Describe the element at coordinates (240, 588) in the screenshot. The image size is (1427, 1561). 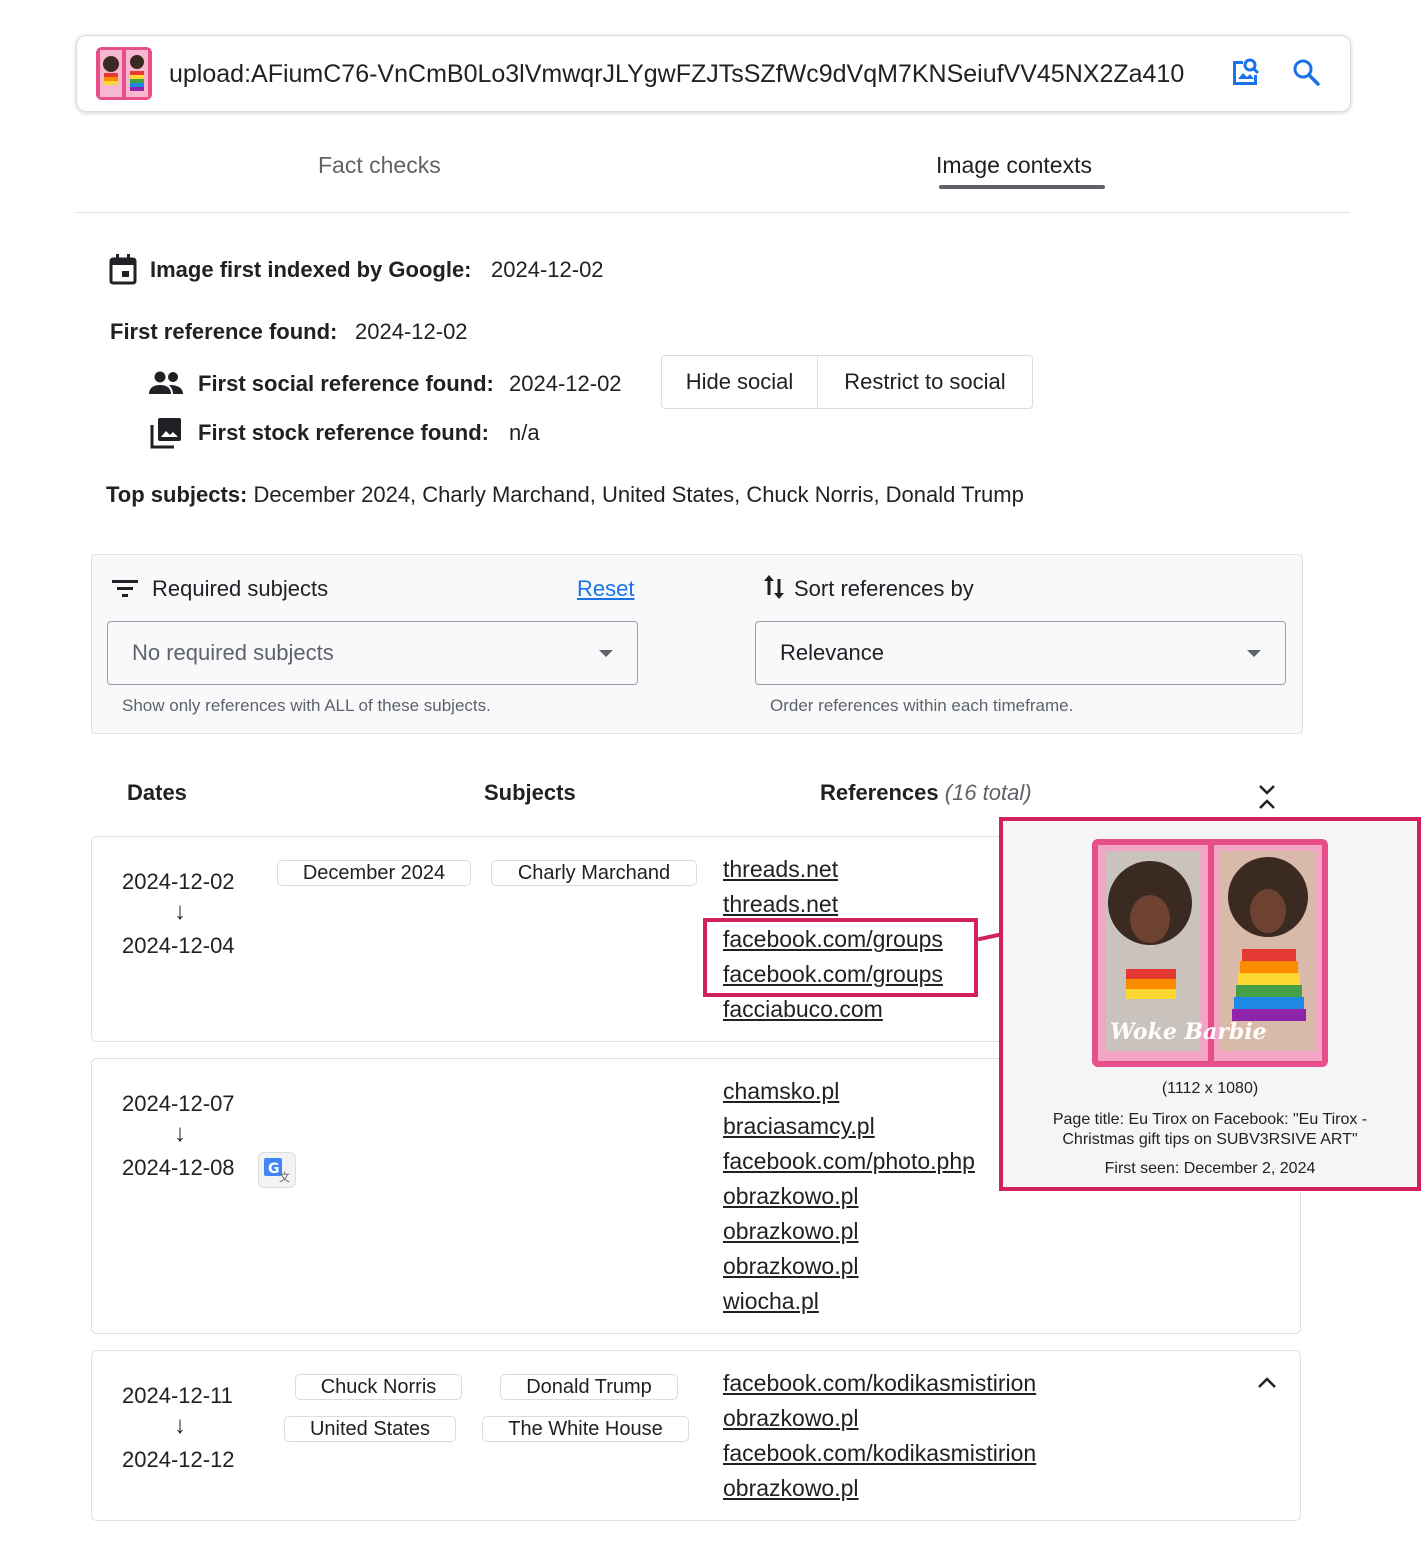
I see `required-subjects-label: Required subjects` at that location.